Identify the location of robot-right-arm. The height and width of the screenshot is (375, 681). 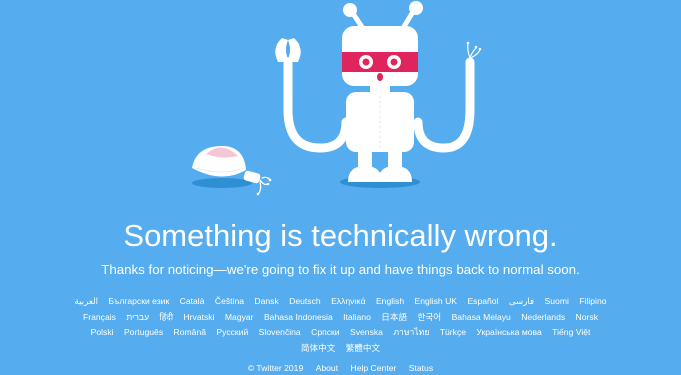
(444, 105).